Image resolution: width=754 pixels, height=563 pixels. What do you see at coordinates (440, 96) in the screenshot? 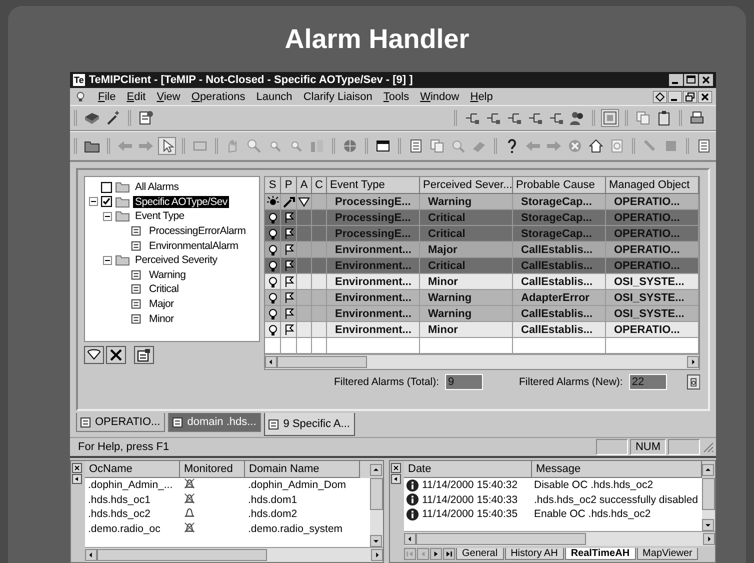
I see `menu-item: Window` at bounding box center [440, 96].